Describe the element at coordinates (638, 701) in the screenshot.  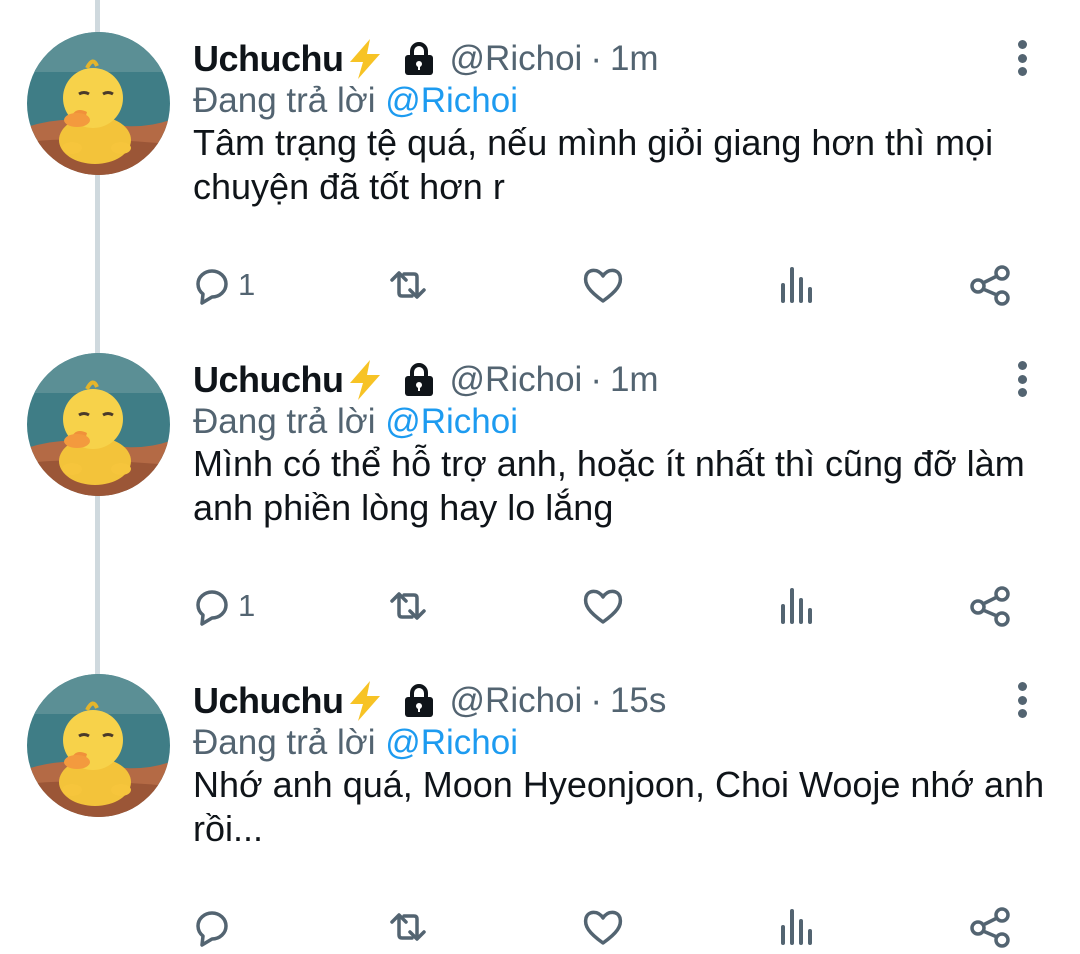
I see `timestamp: 15s` at that location.